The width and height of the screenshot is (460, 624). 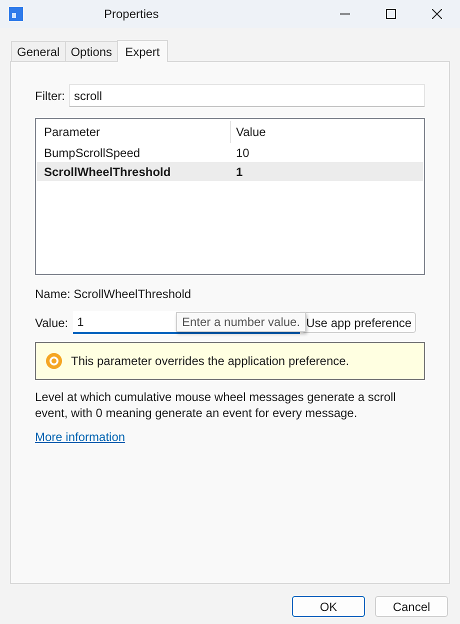 What do you see at coordinates (216, 405) in the screenshot?
I see `description-text: Level at which cumulative mouse wheel messages generate a scroll event, with 0 meaning generate an event for every message.` at bounding box center [216, 405].